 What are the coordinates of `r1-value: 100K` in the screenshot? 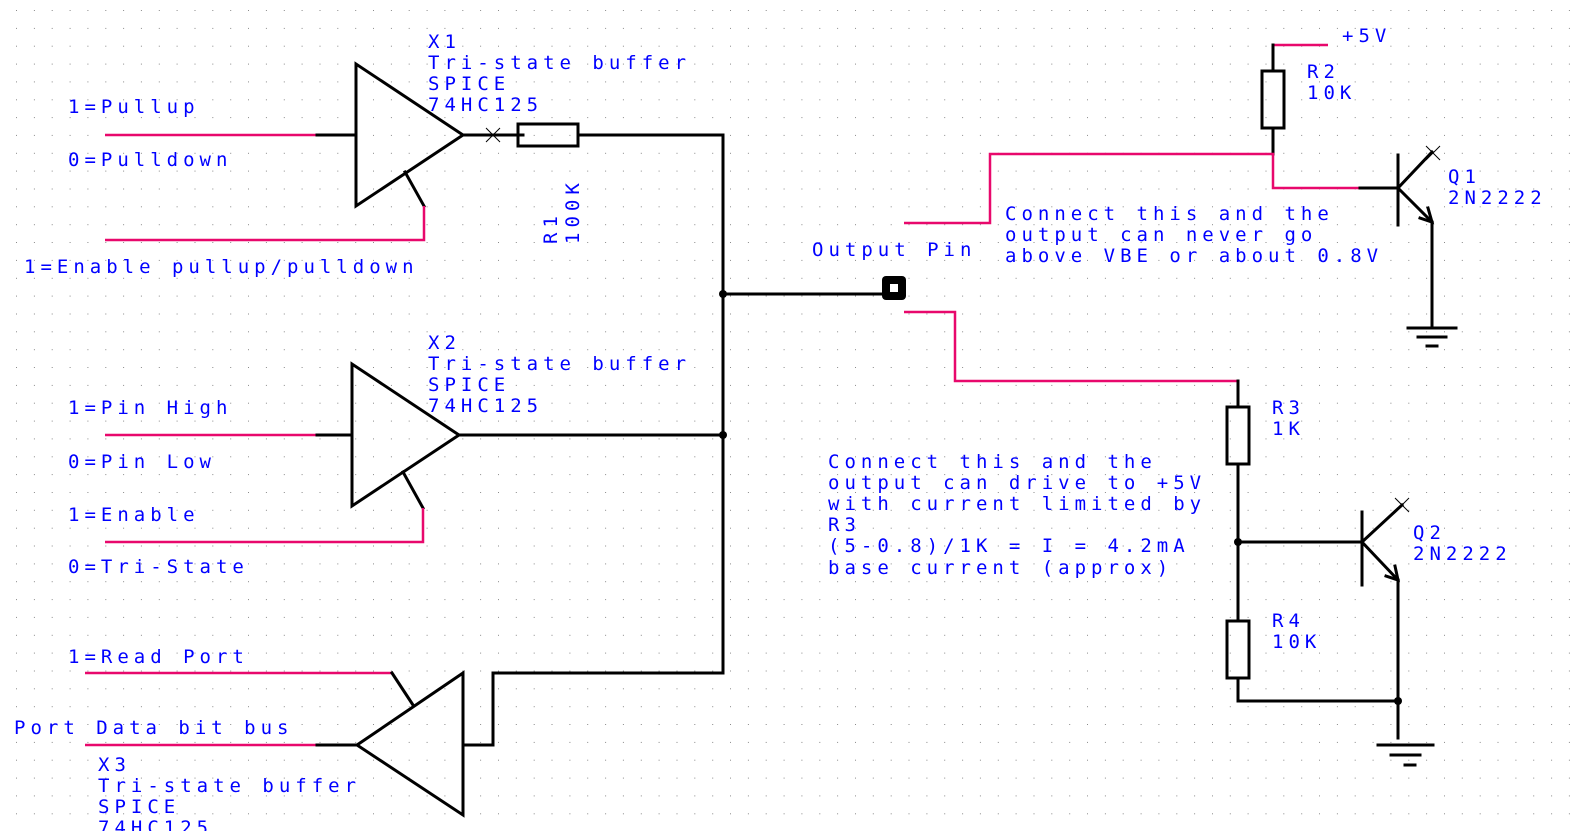 It's located at (573, 211).